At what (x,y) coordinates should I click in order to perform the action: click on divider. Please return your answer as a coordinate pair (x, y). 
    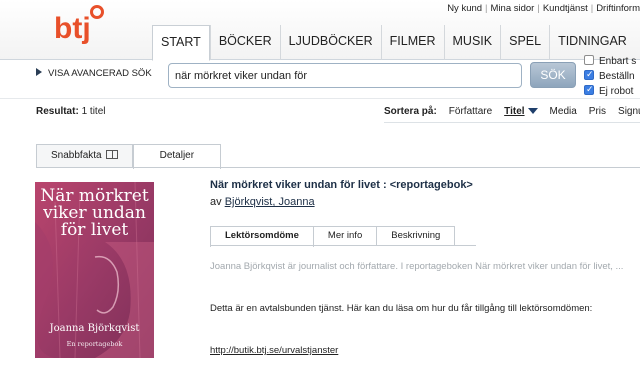
    Looking at the image, I should click on (320, 98).